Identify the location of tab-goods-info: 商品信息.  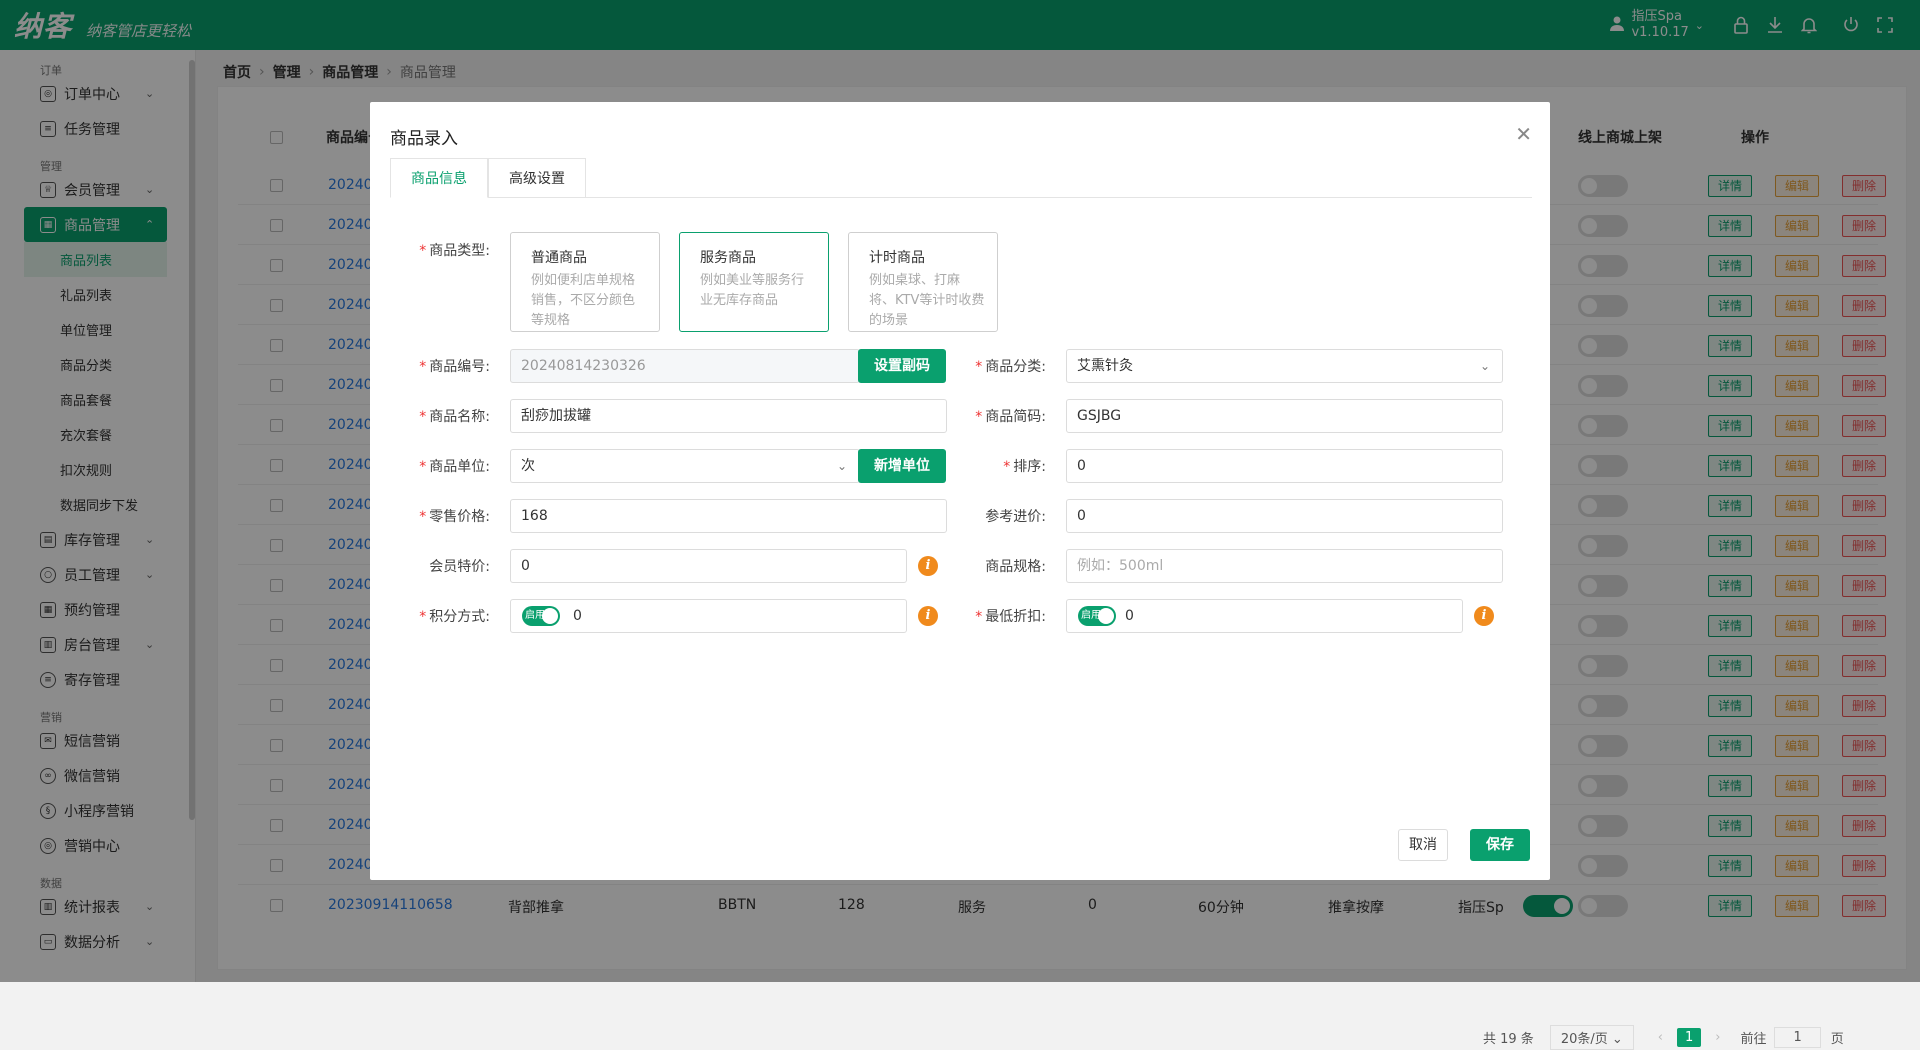
(439, 178).